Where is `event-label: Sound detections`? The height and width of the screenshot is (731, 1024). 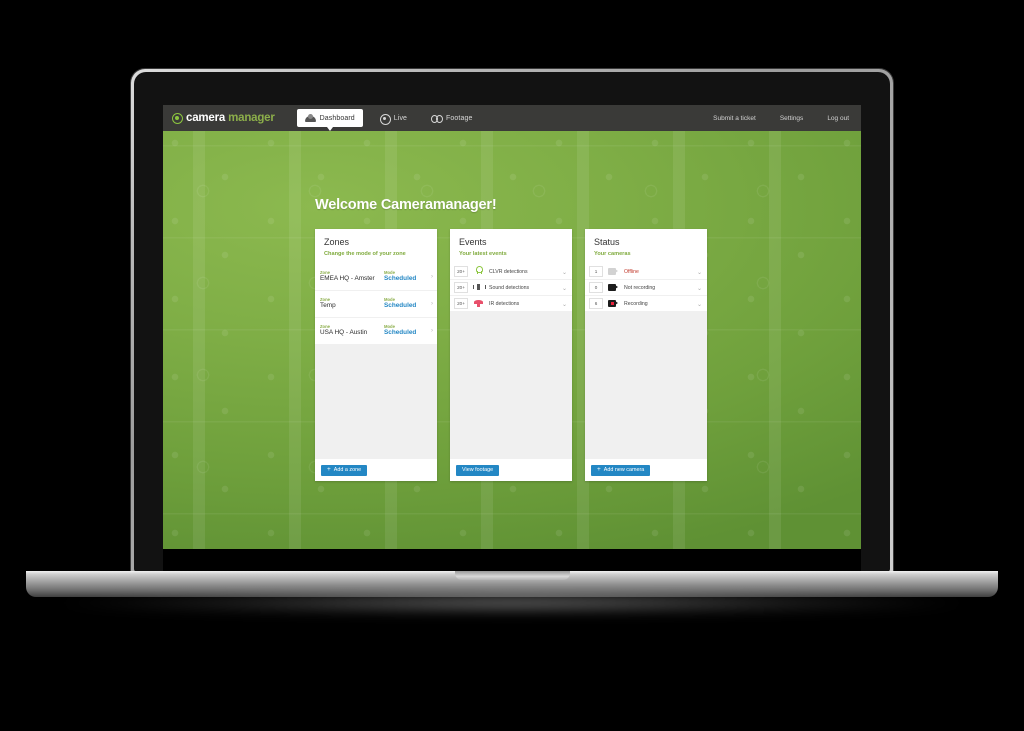 event-label: Sound detections is located at coordinates (509, 287).